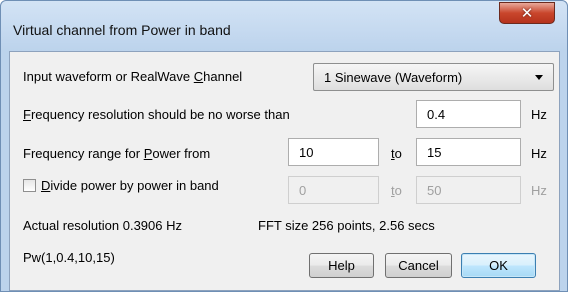 Image resolution: width=573 pixels, height=292 pixels. What do you see at coordinates (341, 265) in the screenshot?
I see `help-button: Help` at bounding box center [341, 265].